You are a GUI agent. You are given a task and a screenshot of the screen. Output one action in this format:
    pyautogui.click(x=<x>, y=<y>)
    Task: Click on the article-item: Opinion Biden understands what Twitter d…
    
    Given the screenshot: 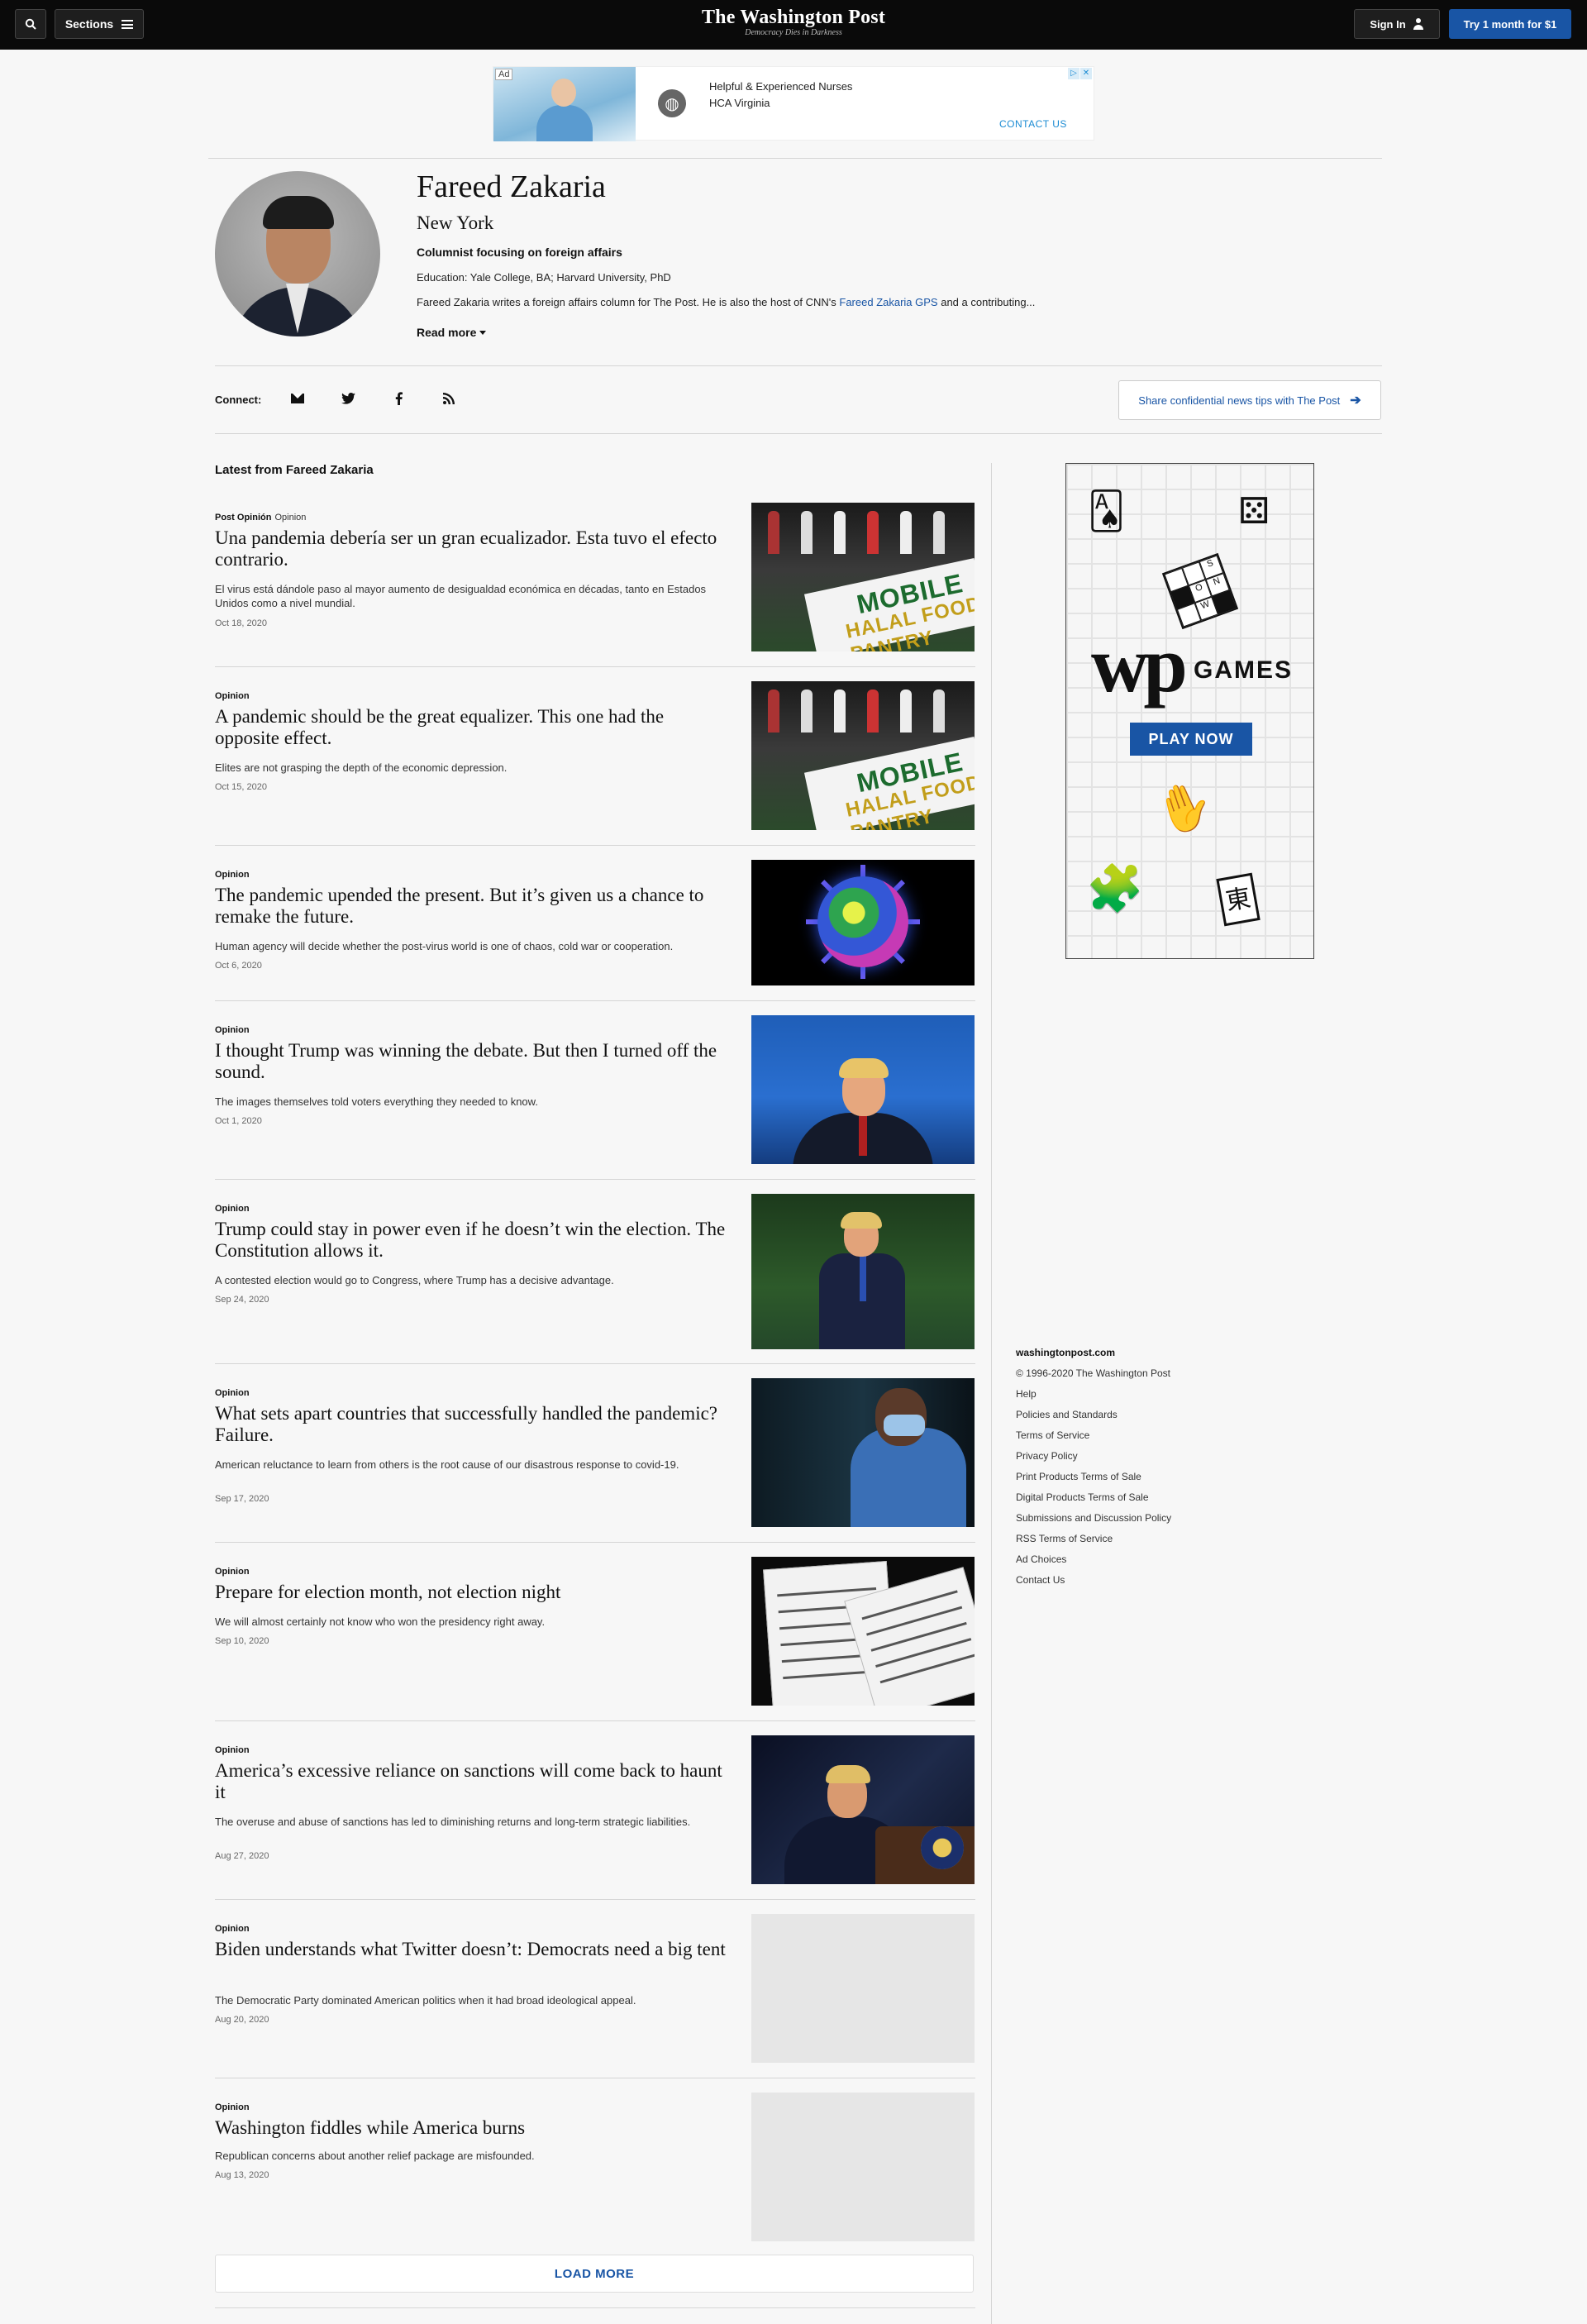 What is the action you would take?
    pyautogui.click(x=595, y=1989)
    